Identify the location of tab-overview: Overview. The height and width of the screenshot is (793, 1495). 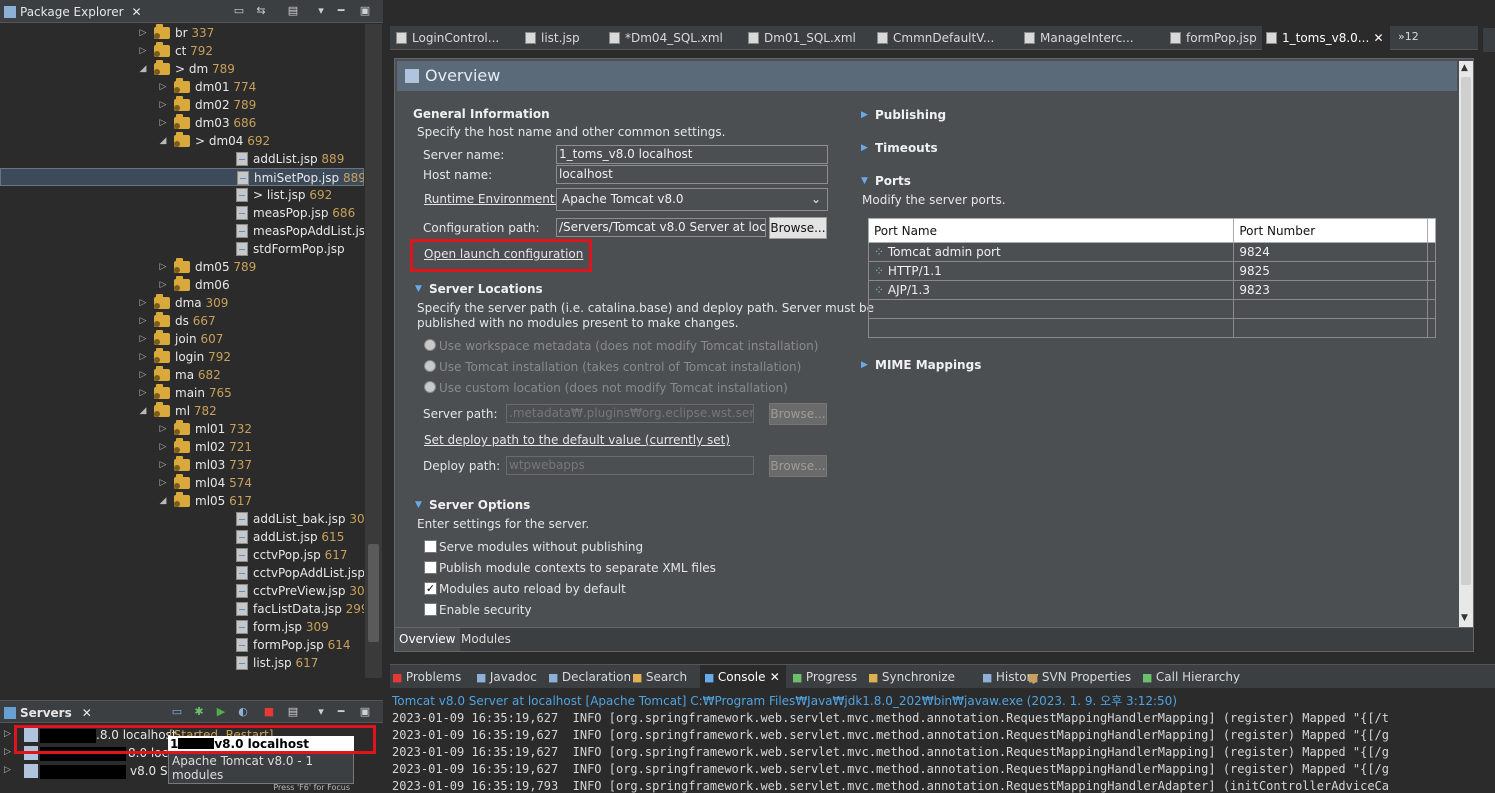
(427, 639).